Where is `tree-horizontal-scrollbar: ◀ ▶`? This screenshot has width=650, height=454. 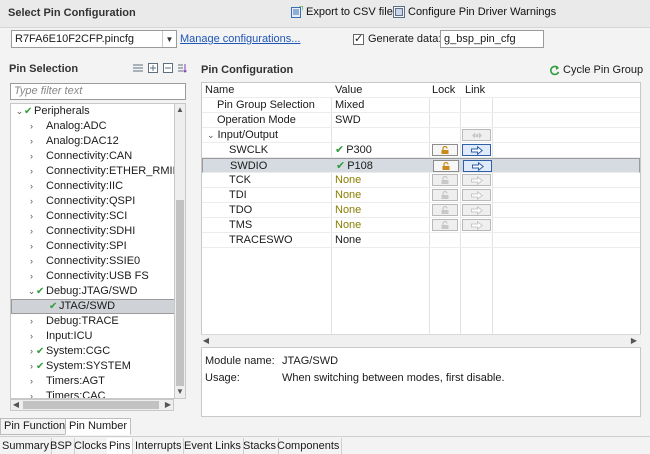
tree-horizontal-scrollbar: ◀ ▶ is located at coordinates (92, 405).